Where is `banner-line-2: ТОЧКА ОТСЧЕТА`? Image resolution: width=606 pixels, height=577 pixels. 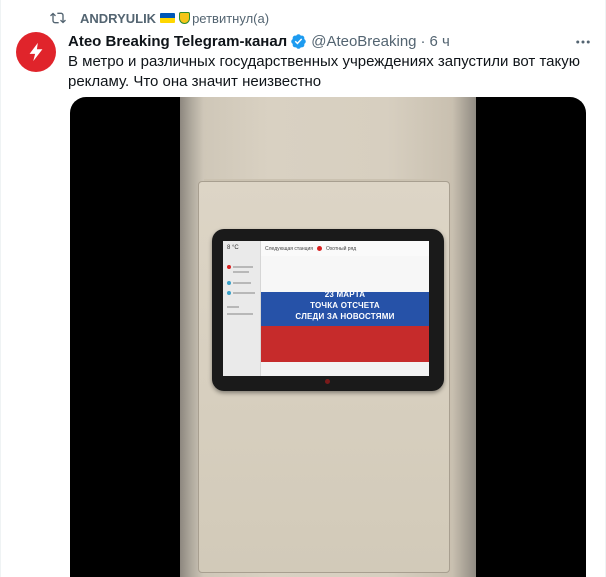
banner-line-2: ТОЧКА ОТСЧЕТА is located at coordinates (345, 305).